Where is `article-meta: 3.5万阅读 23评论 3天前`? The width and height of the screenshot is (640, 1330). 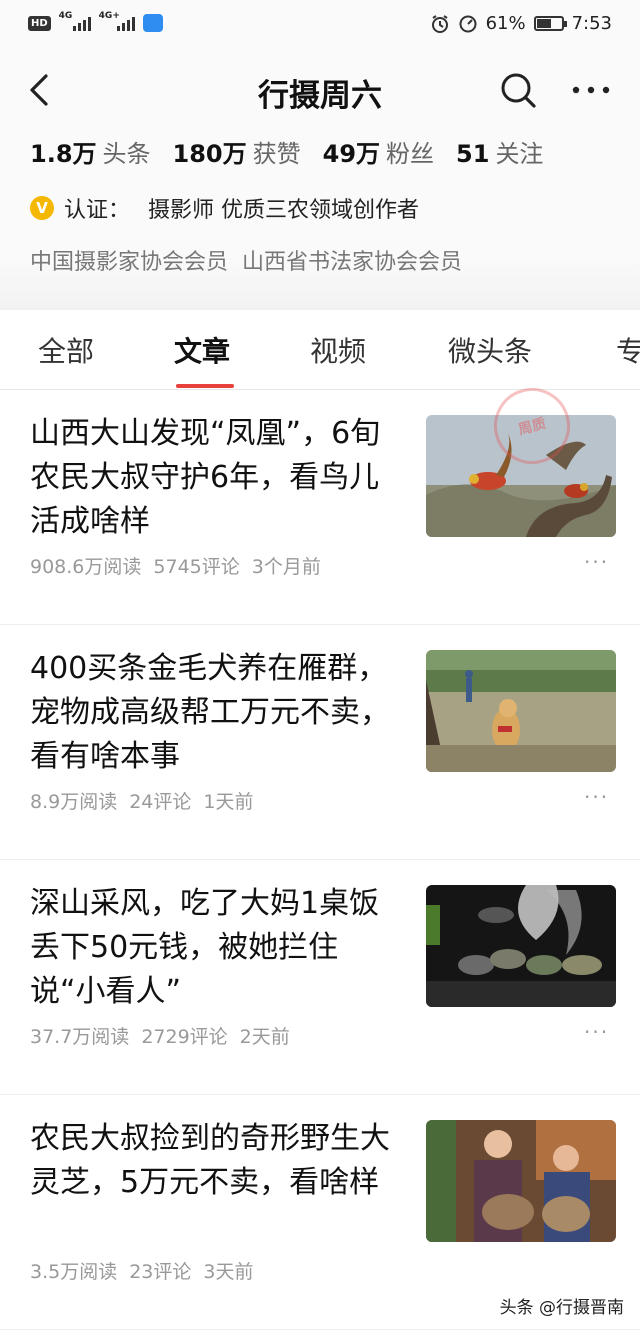
article-meta: 3.5万阅读 23评论 3天前 is located at coordinates (142, 1270).